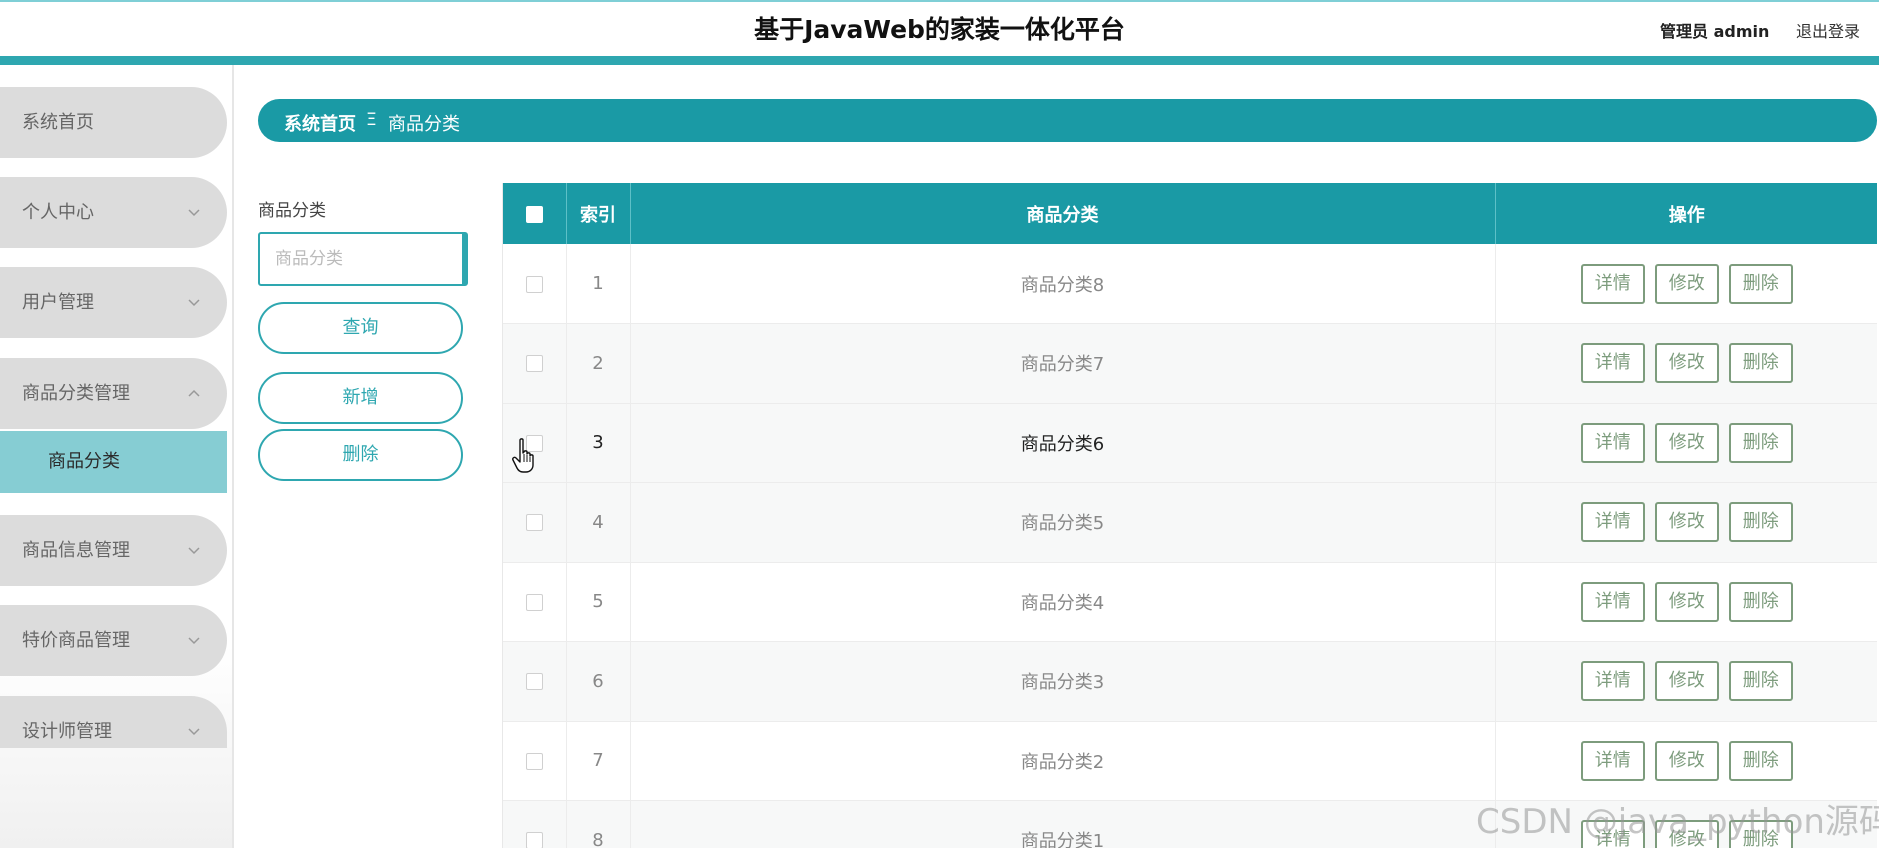 This screenshot has height=848, width=1879. I want to click on search-label: 商品分类, so click(292, 211).